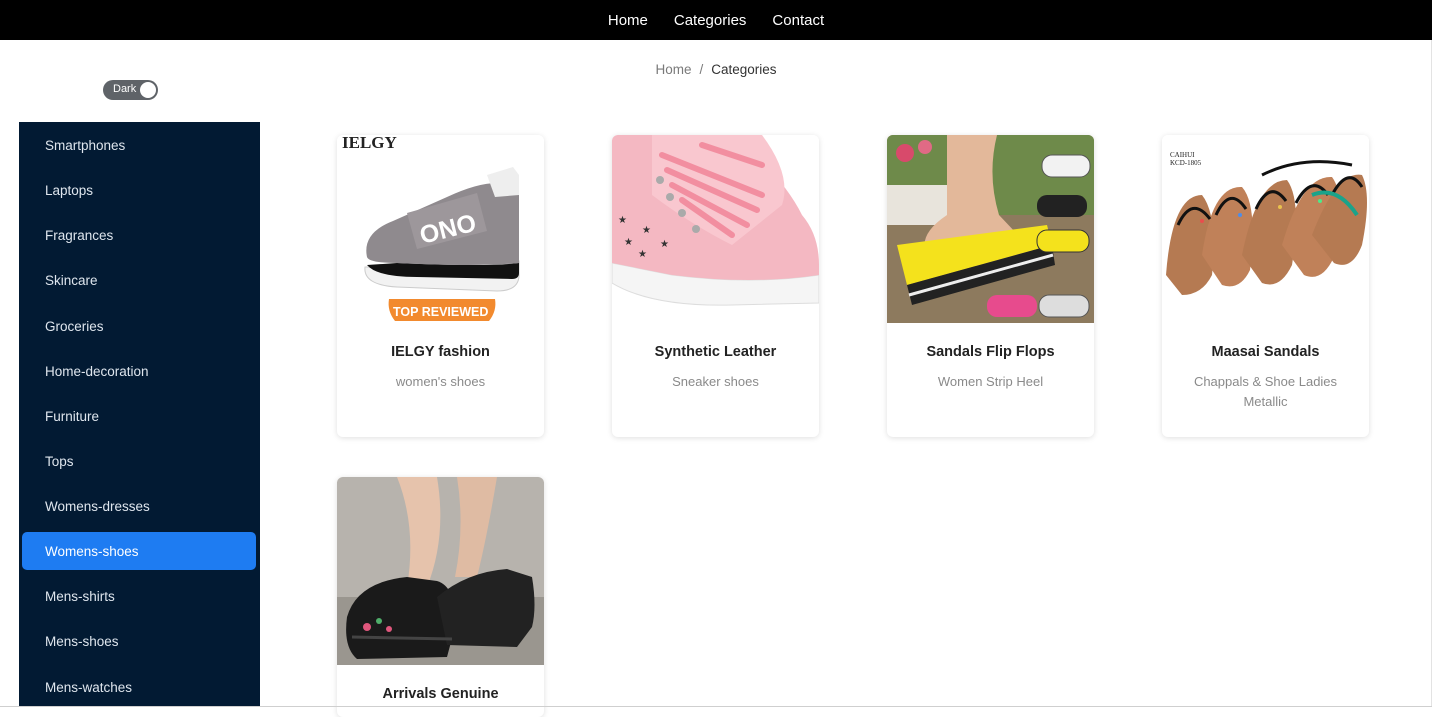 This screenshot has width=1432, height=717. Describe the element at coordinates (715, 352) in the screenshot. I see `product-title: Synthetic Leather` at that location.